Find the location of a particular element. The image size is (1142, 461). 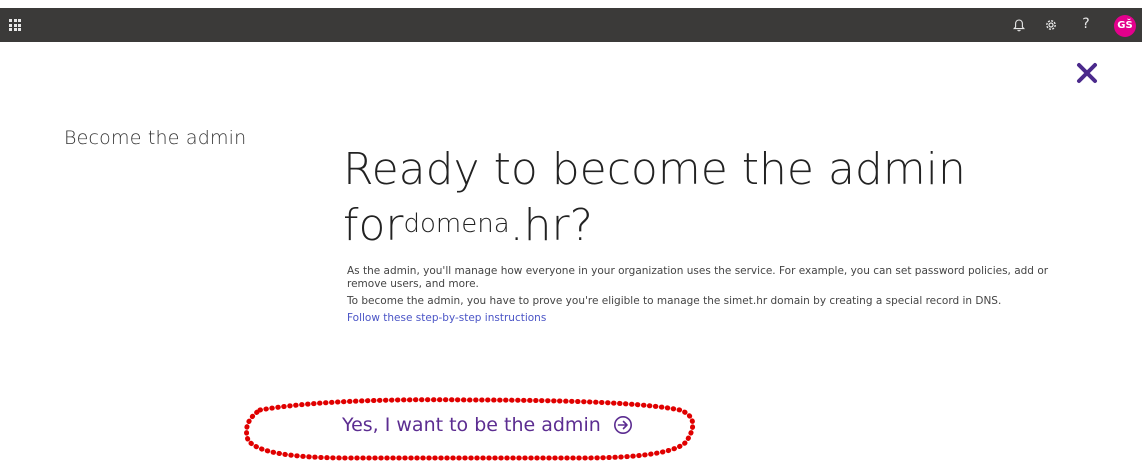

instructions-link: Follow these step-by-step instructions is located at coordinates (446, 318).